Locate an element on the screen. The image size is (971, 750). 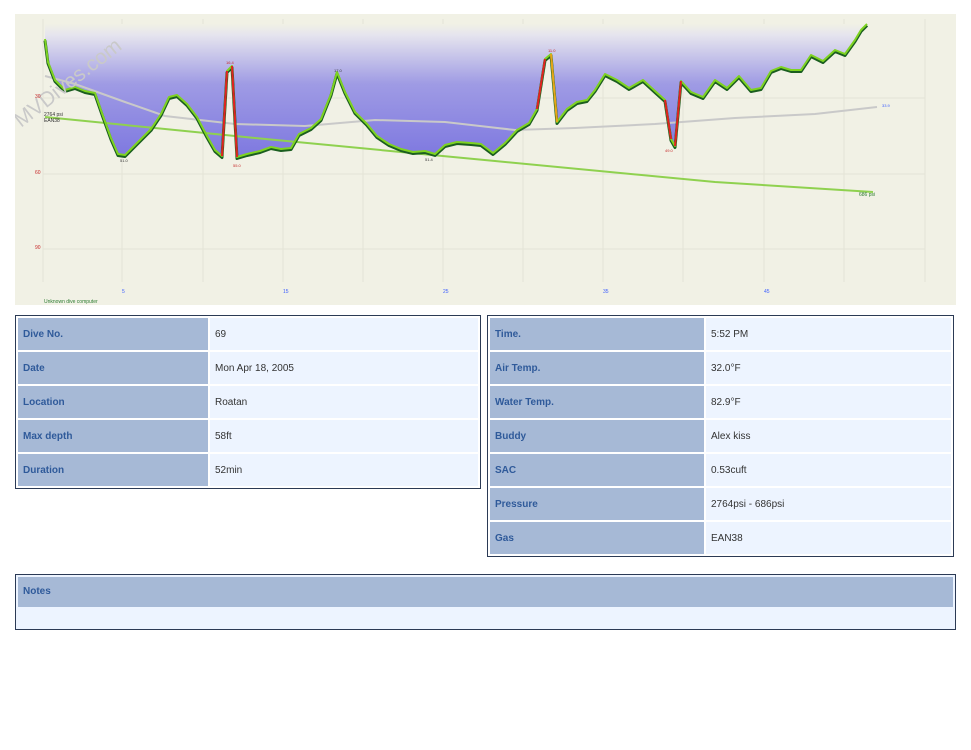
duration-value: 52min is located at coordinates (344, 470).